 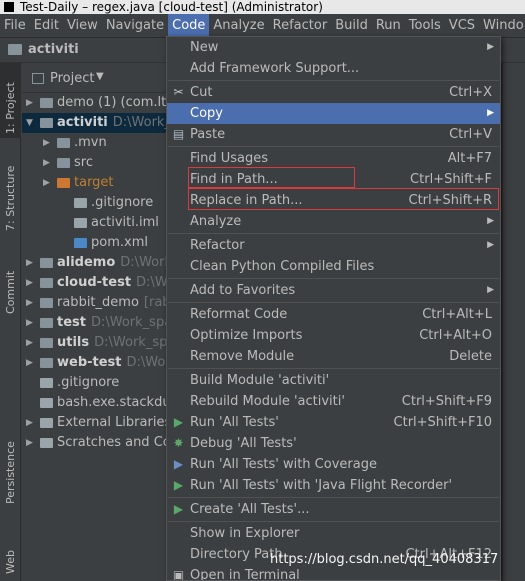 I want to click on tree-item: ▶ test D:\Work_spa, so click(x=97, y=323).